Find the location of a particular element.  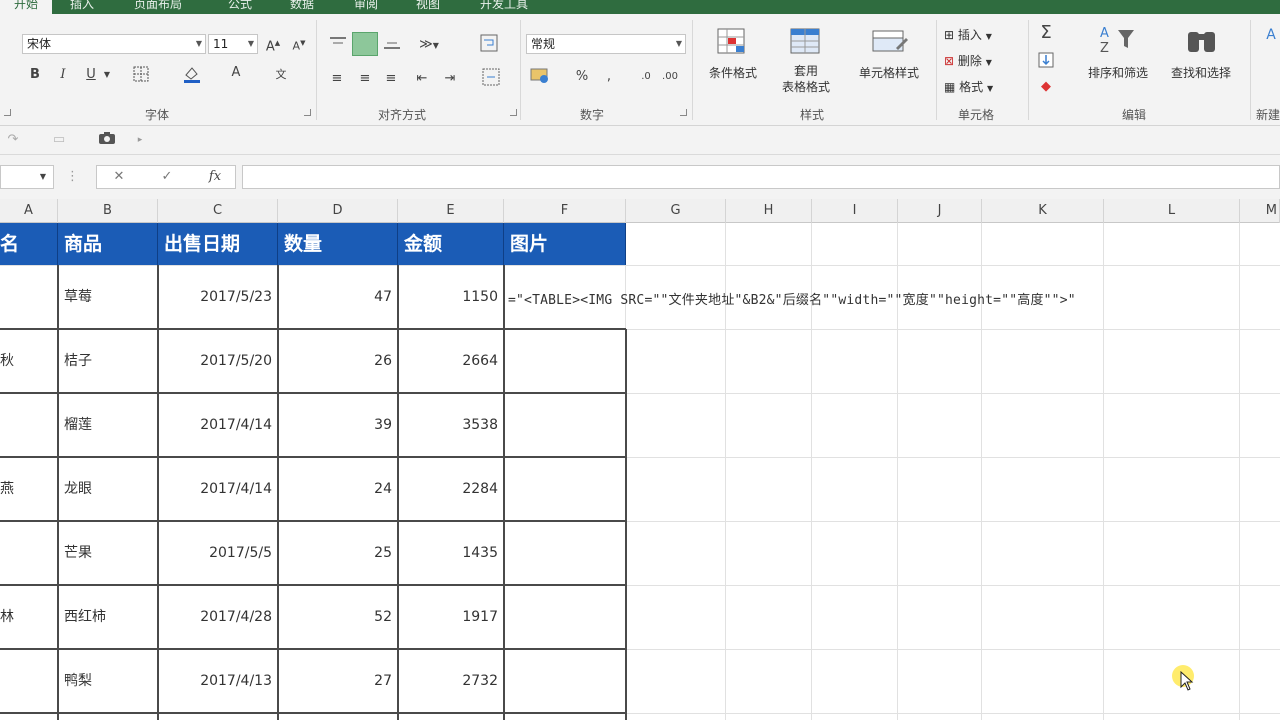

cell-name: 燕 is located at coordinates (28, 489).